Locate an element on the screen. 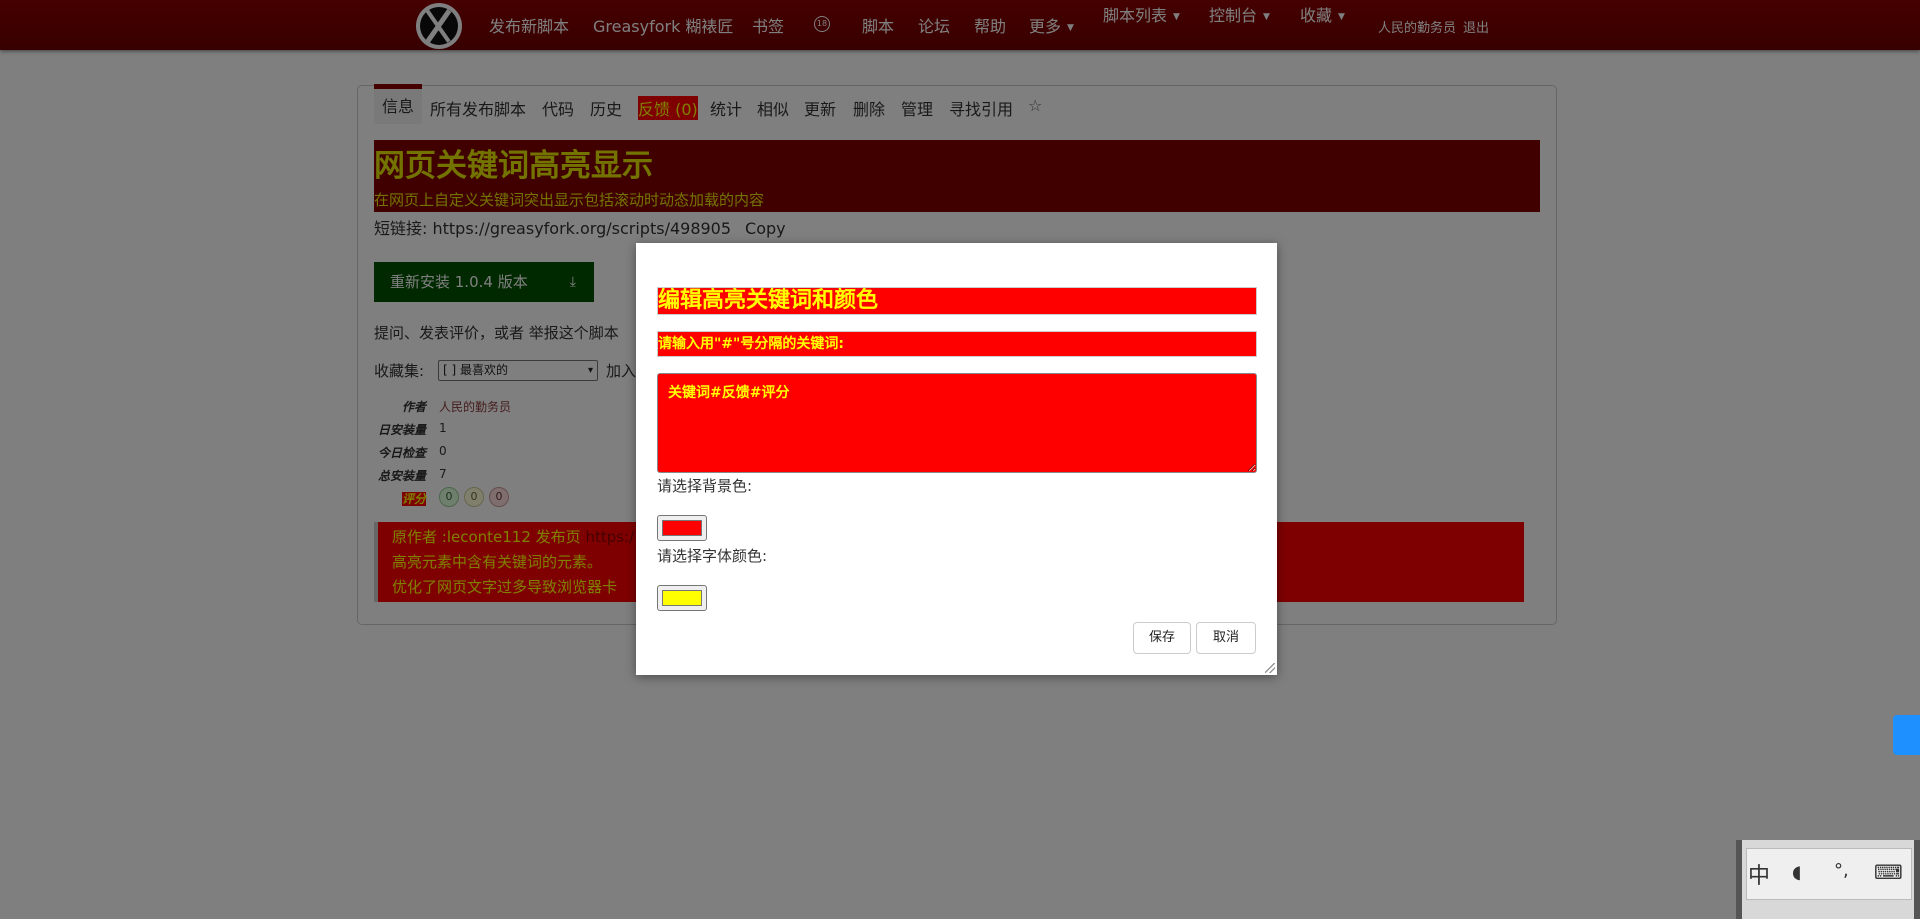  bg-color-label: 请选择背景色: is located at coordinates (705, 486).